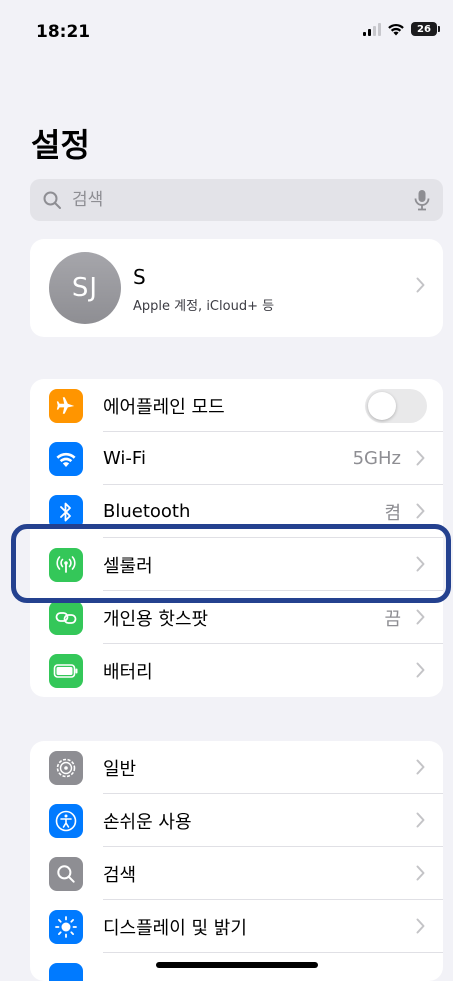  I want to click on status-icons: 26, so click(400, 29).